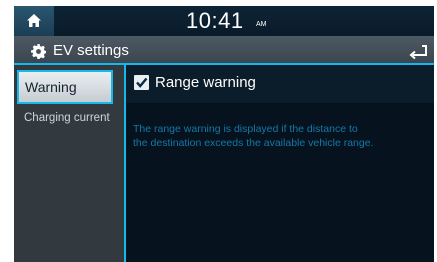  Describe the element at coordinates (51, 87) in the screenshot. I see `sidebar-item-label: Warning` at that location.